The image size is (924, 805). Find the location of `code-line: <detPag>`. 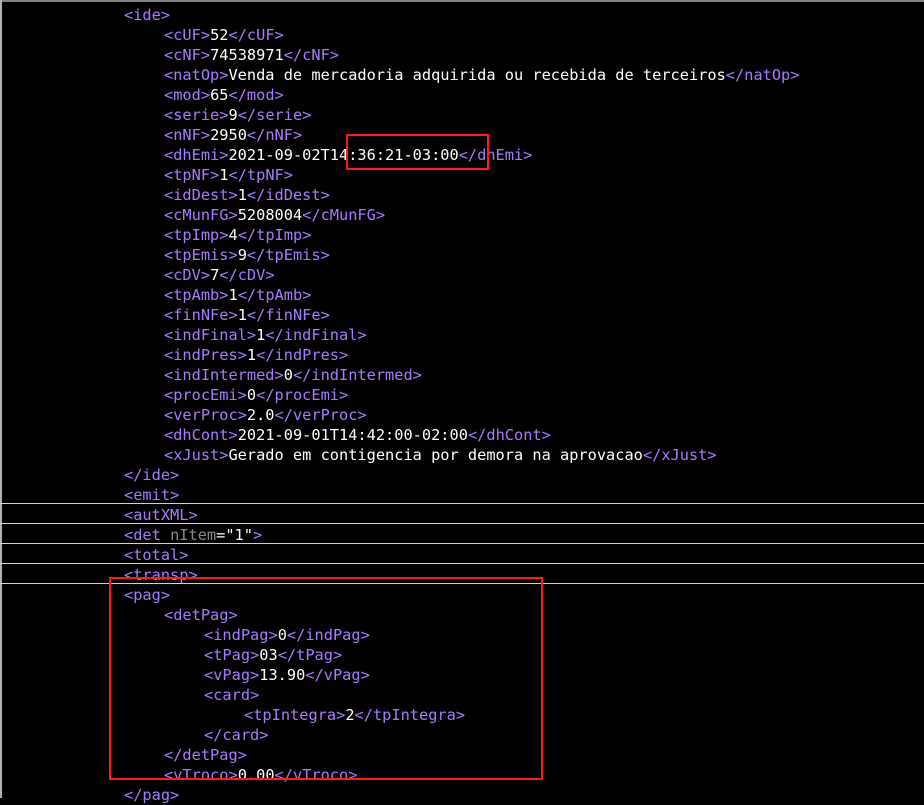

code-line: <detPag> is located at coordinates (462, 615).